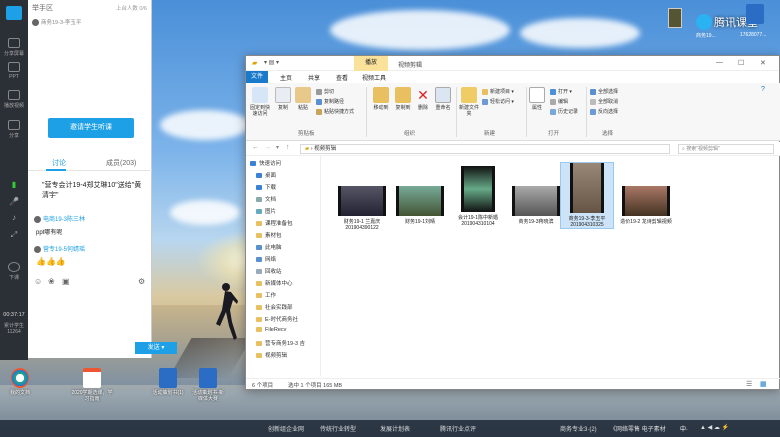 The height and width of the screenshot is (437, 780). What do you see at coordinates (51, 281) in the screenshot?
I see `flower-icon: ❀` at bounding box center [51, 281].